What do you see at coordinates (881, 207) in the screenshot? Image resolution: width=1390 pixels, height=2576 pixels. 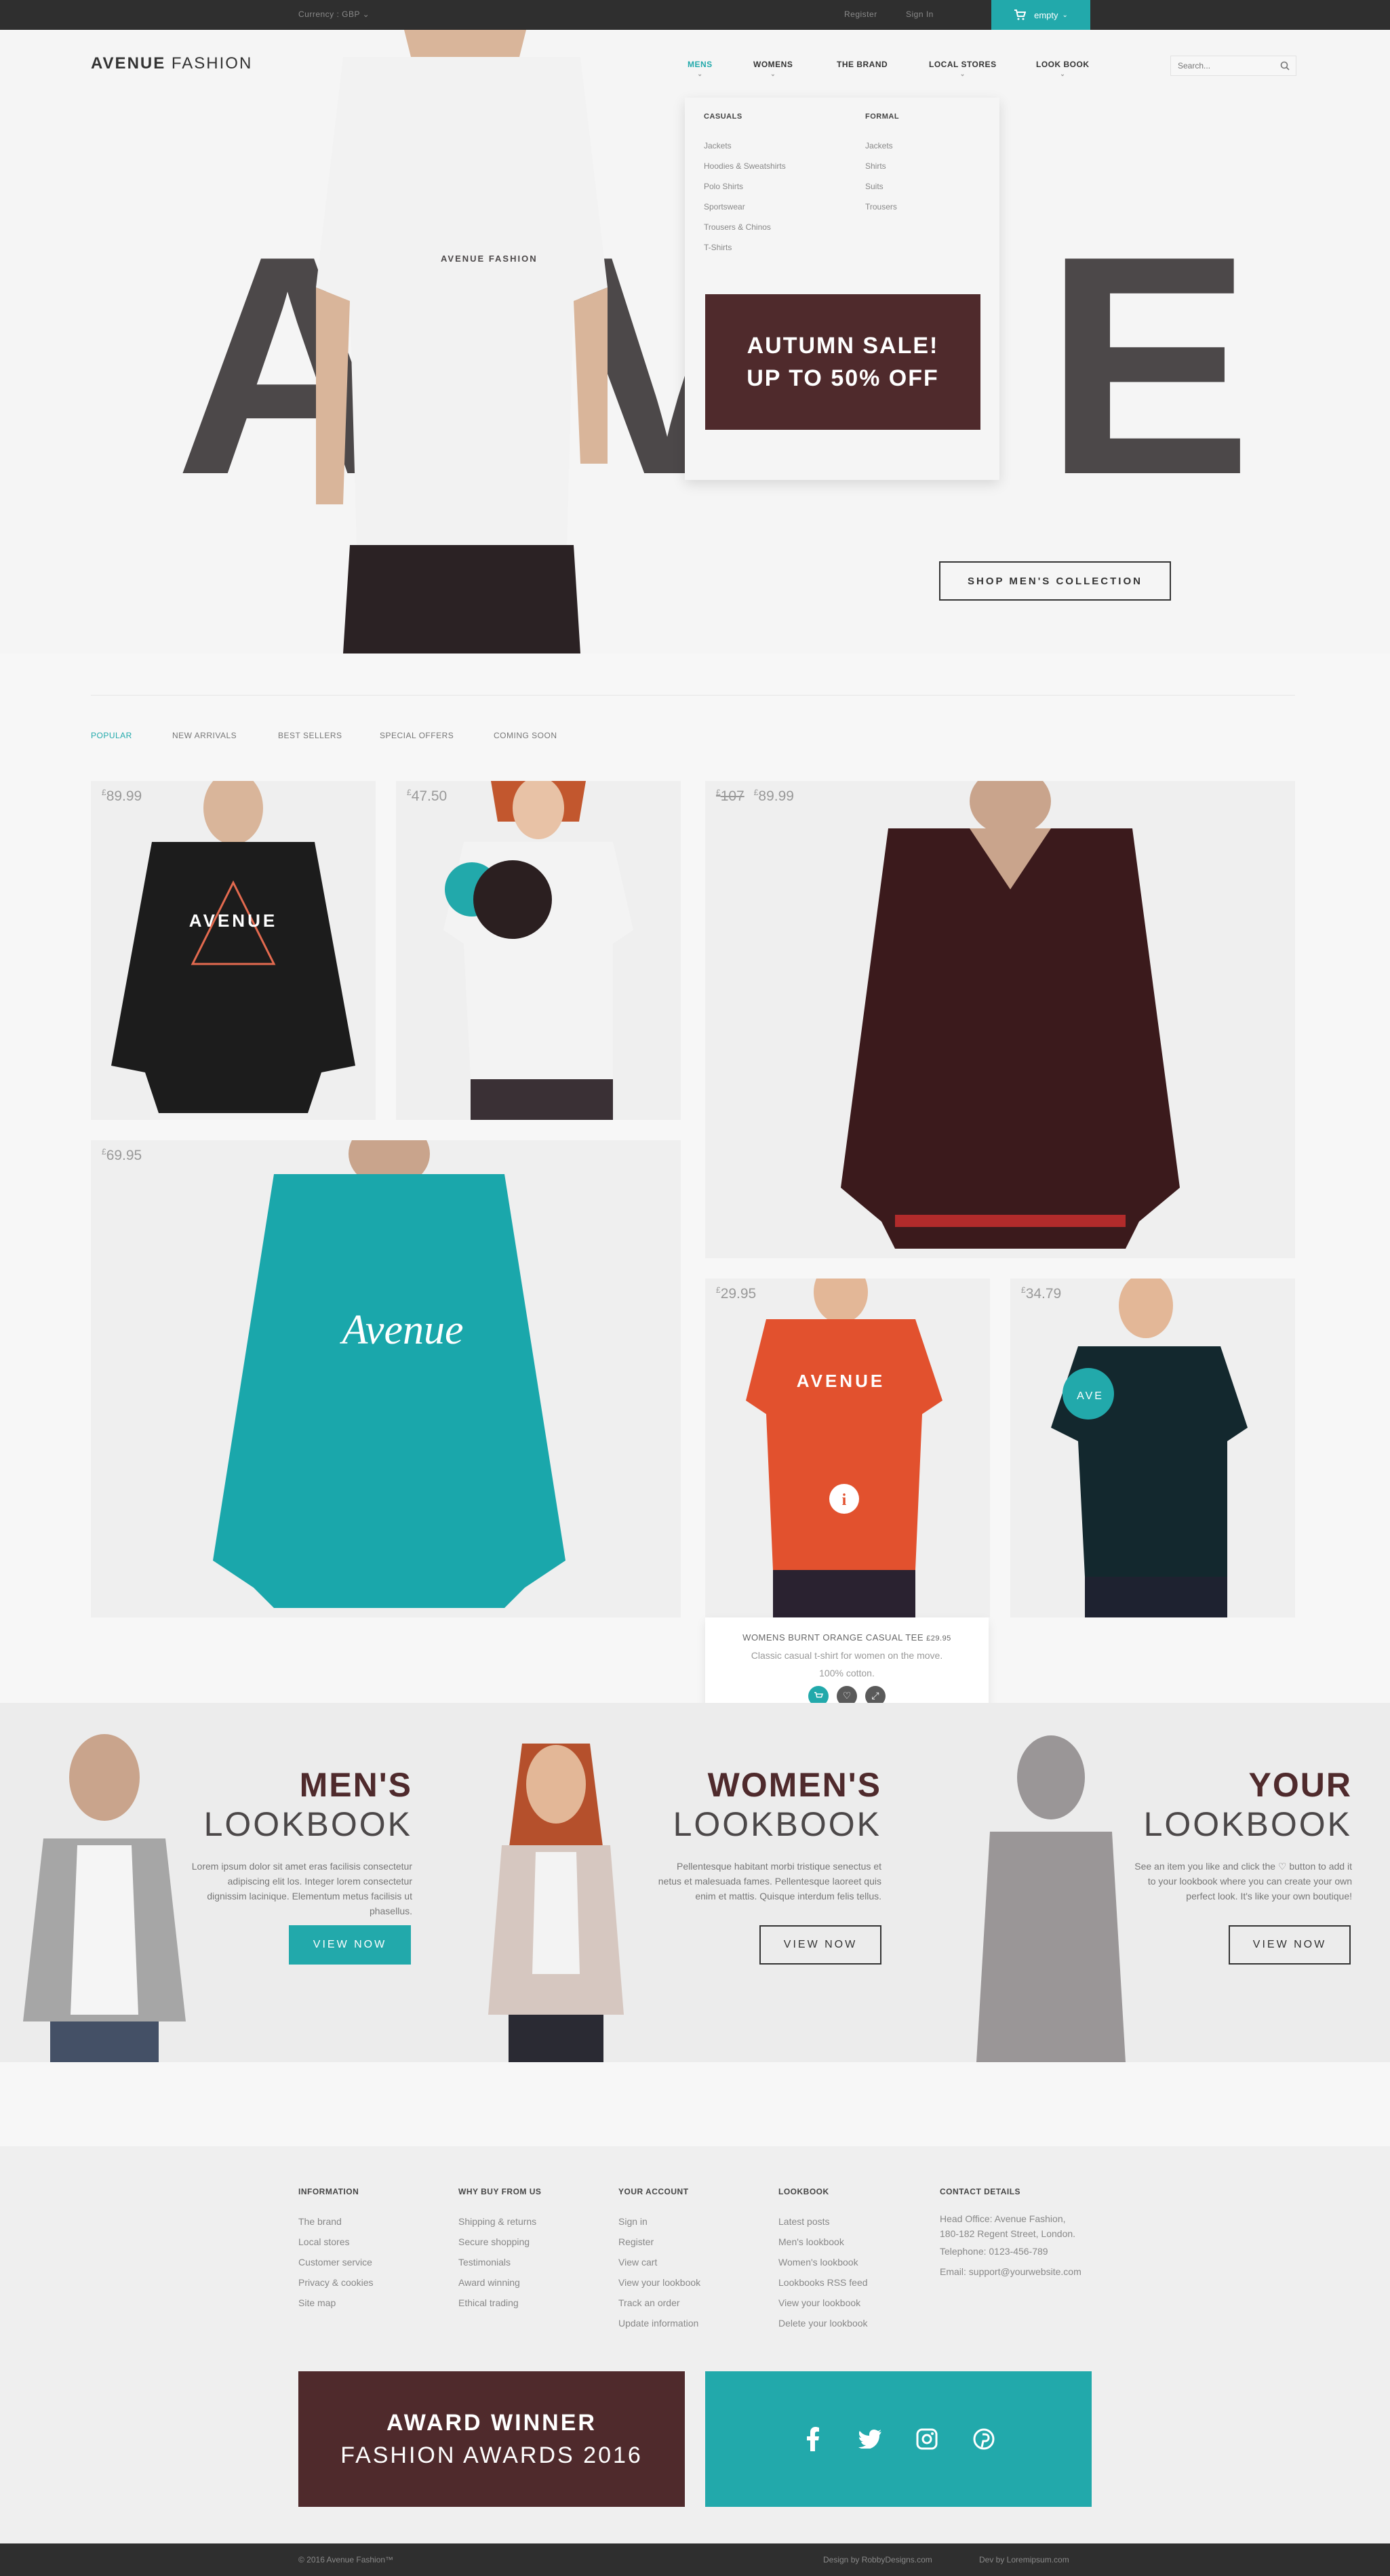 I see `mega-menu-item: Trousers` at bounding box center [881, 207].